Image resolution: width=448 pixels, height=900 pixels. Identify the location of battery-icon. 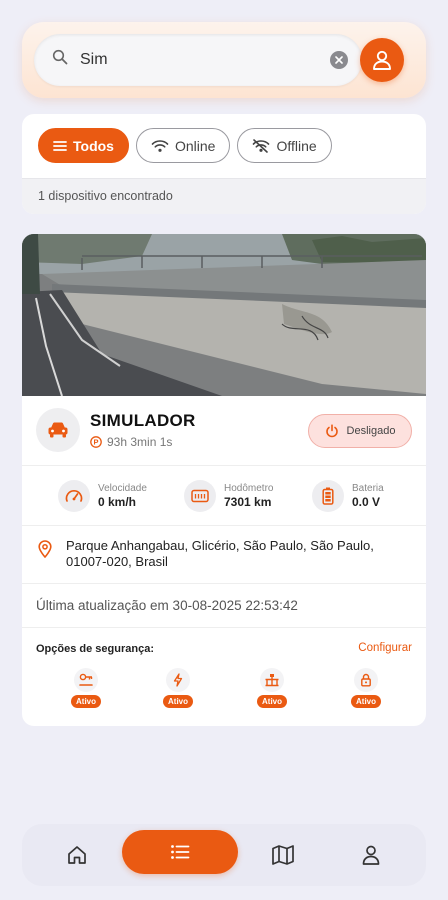
(328, 496).